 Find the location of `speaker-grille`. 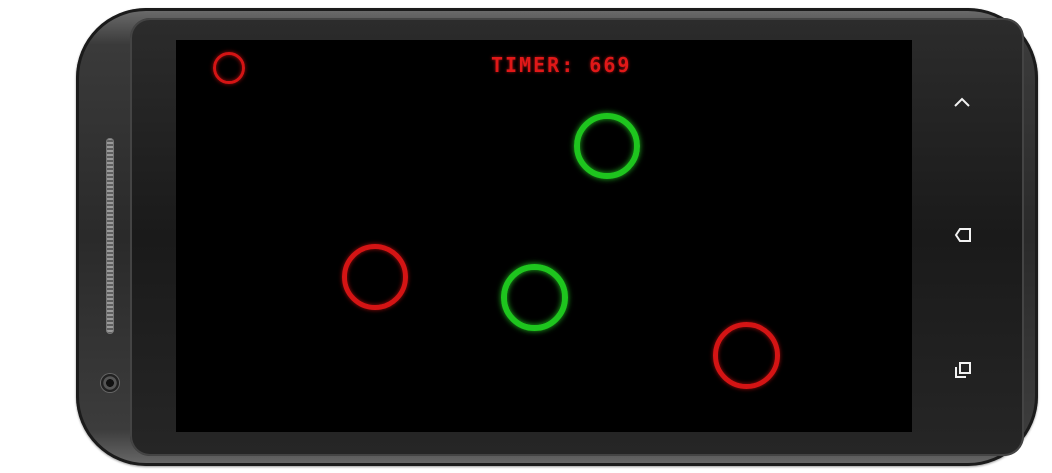

speaker-grille is located at coordinates (110, 236).